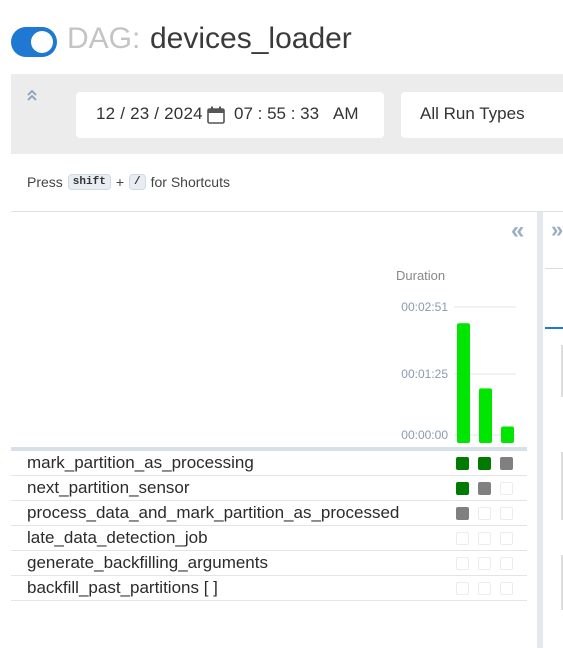 Image resolution: width=563 pixels, height=648 pixels. What do you see at coordinates (554, 268) in the screenshot?
I see `details-panel-border` at bounding box center [554, 268].